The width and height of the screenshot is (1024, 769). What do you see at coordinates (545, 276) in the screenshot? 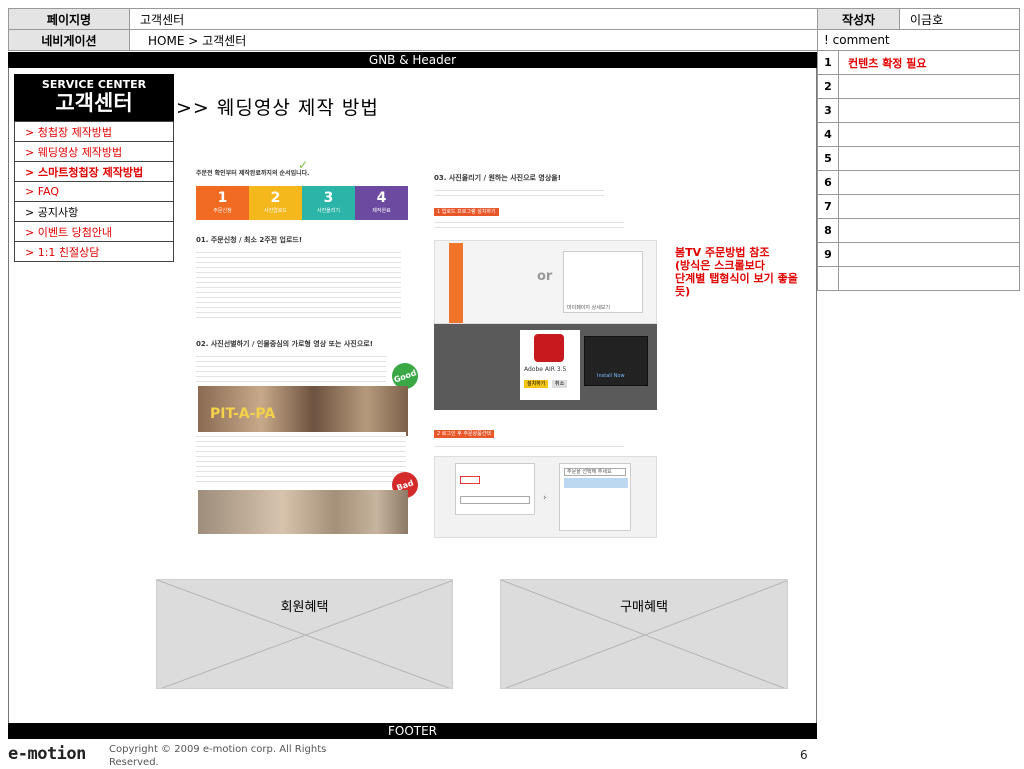
I see `or-text: or` at bounding box center [545, 276].